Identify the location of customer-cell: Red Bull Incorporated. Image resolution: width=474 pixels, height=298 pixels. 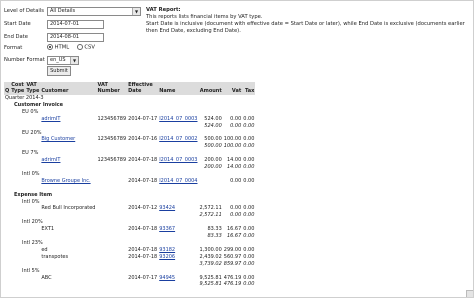
(68, 208).